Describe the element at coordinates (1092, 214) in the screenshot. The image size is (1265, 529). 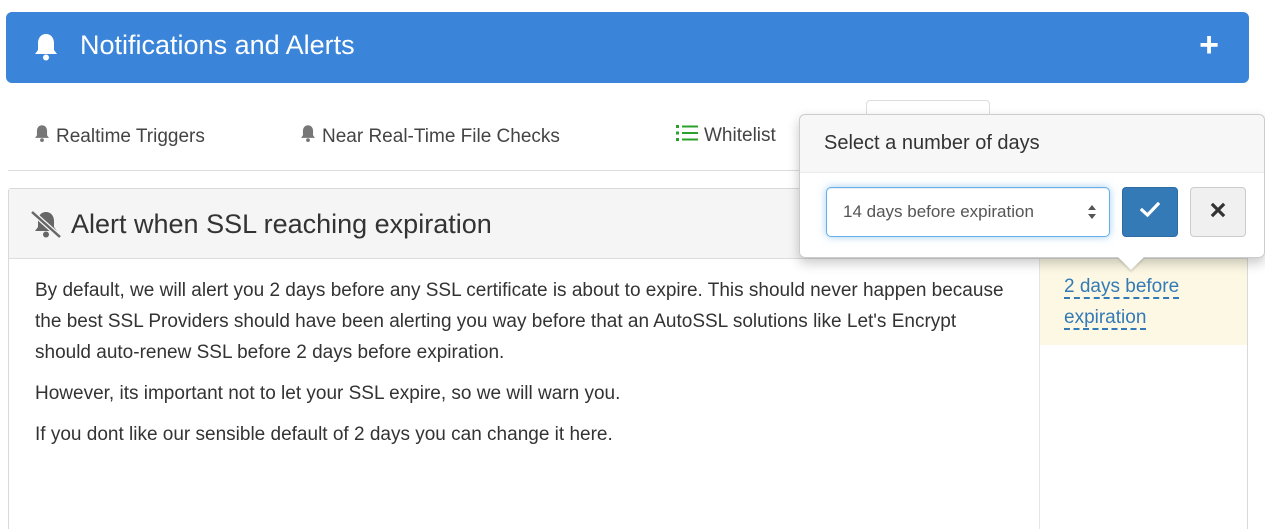
I see `select-arrows-icon` at that location.